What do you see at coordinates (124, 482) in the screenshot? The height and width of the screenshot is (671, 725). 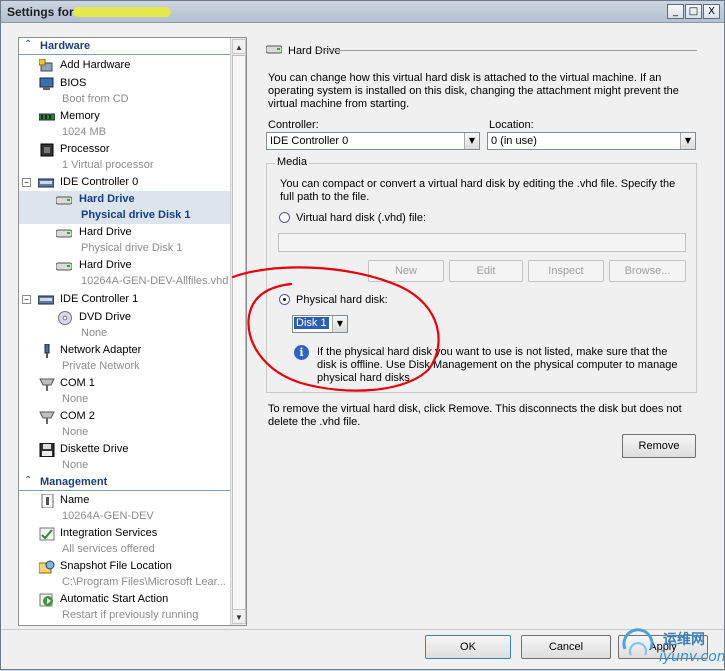 I see `management-section-header: ⌃ Management` at bounding box center [124, 482].